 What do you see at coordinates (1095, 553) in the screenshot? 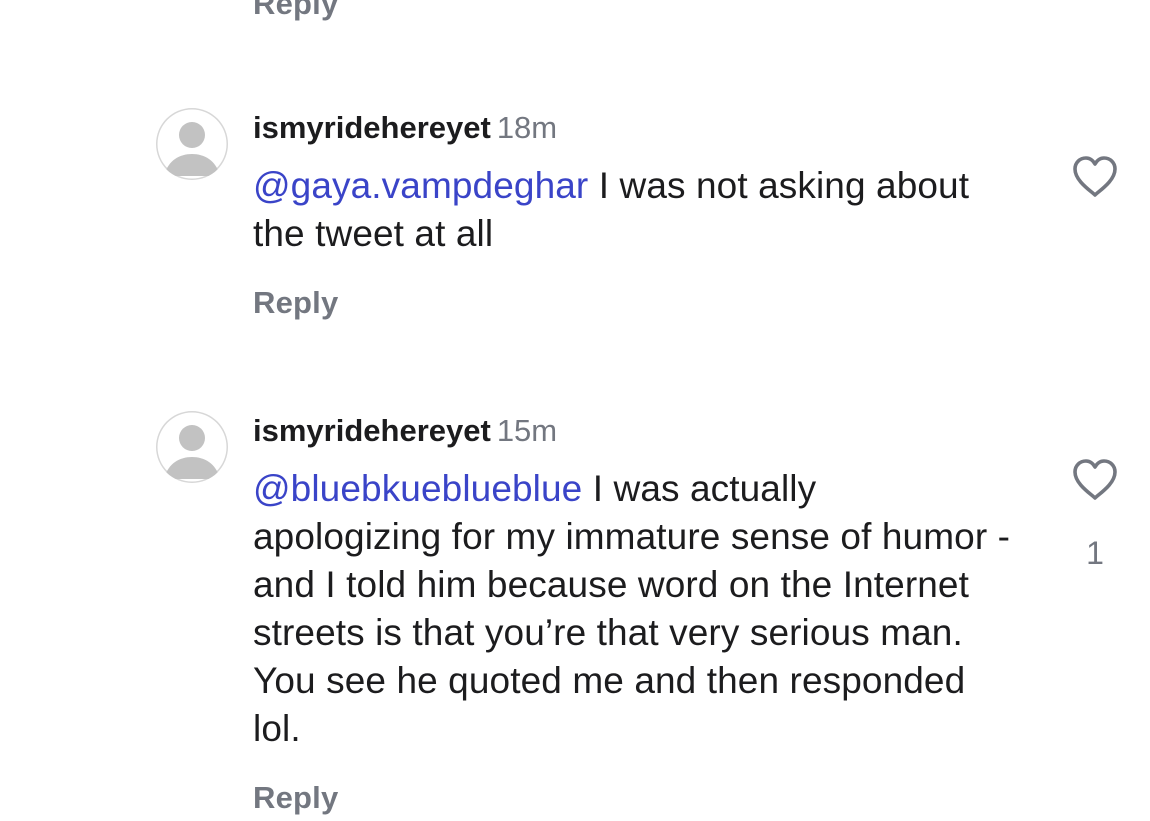
I see `like-count: 1` at bounding box center [1095, 553].